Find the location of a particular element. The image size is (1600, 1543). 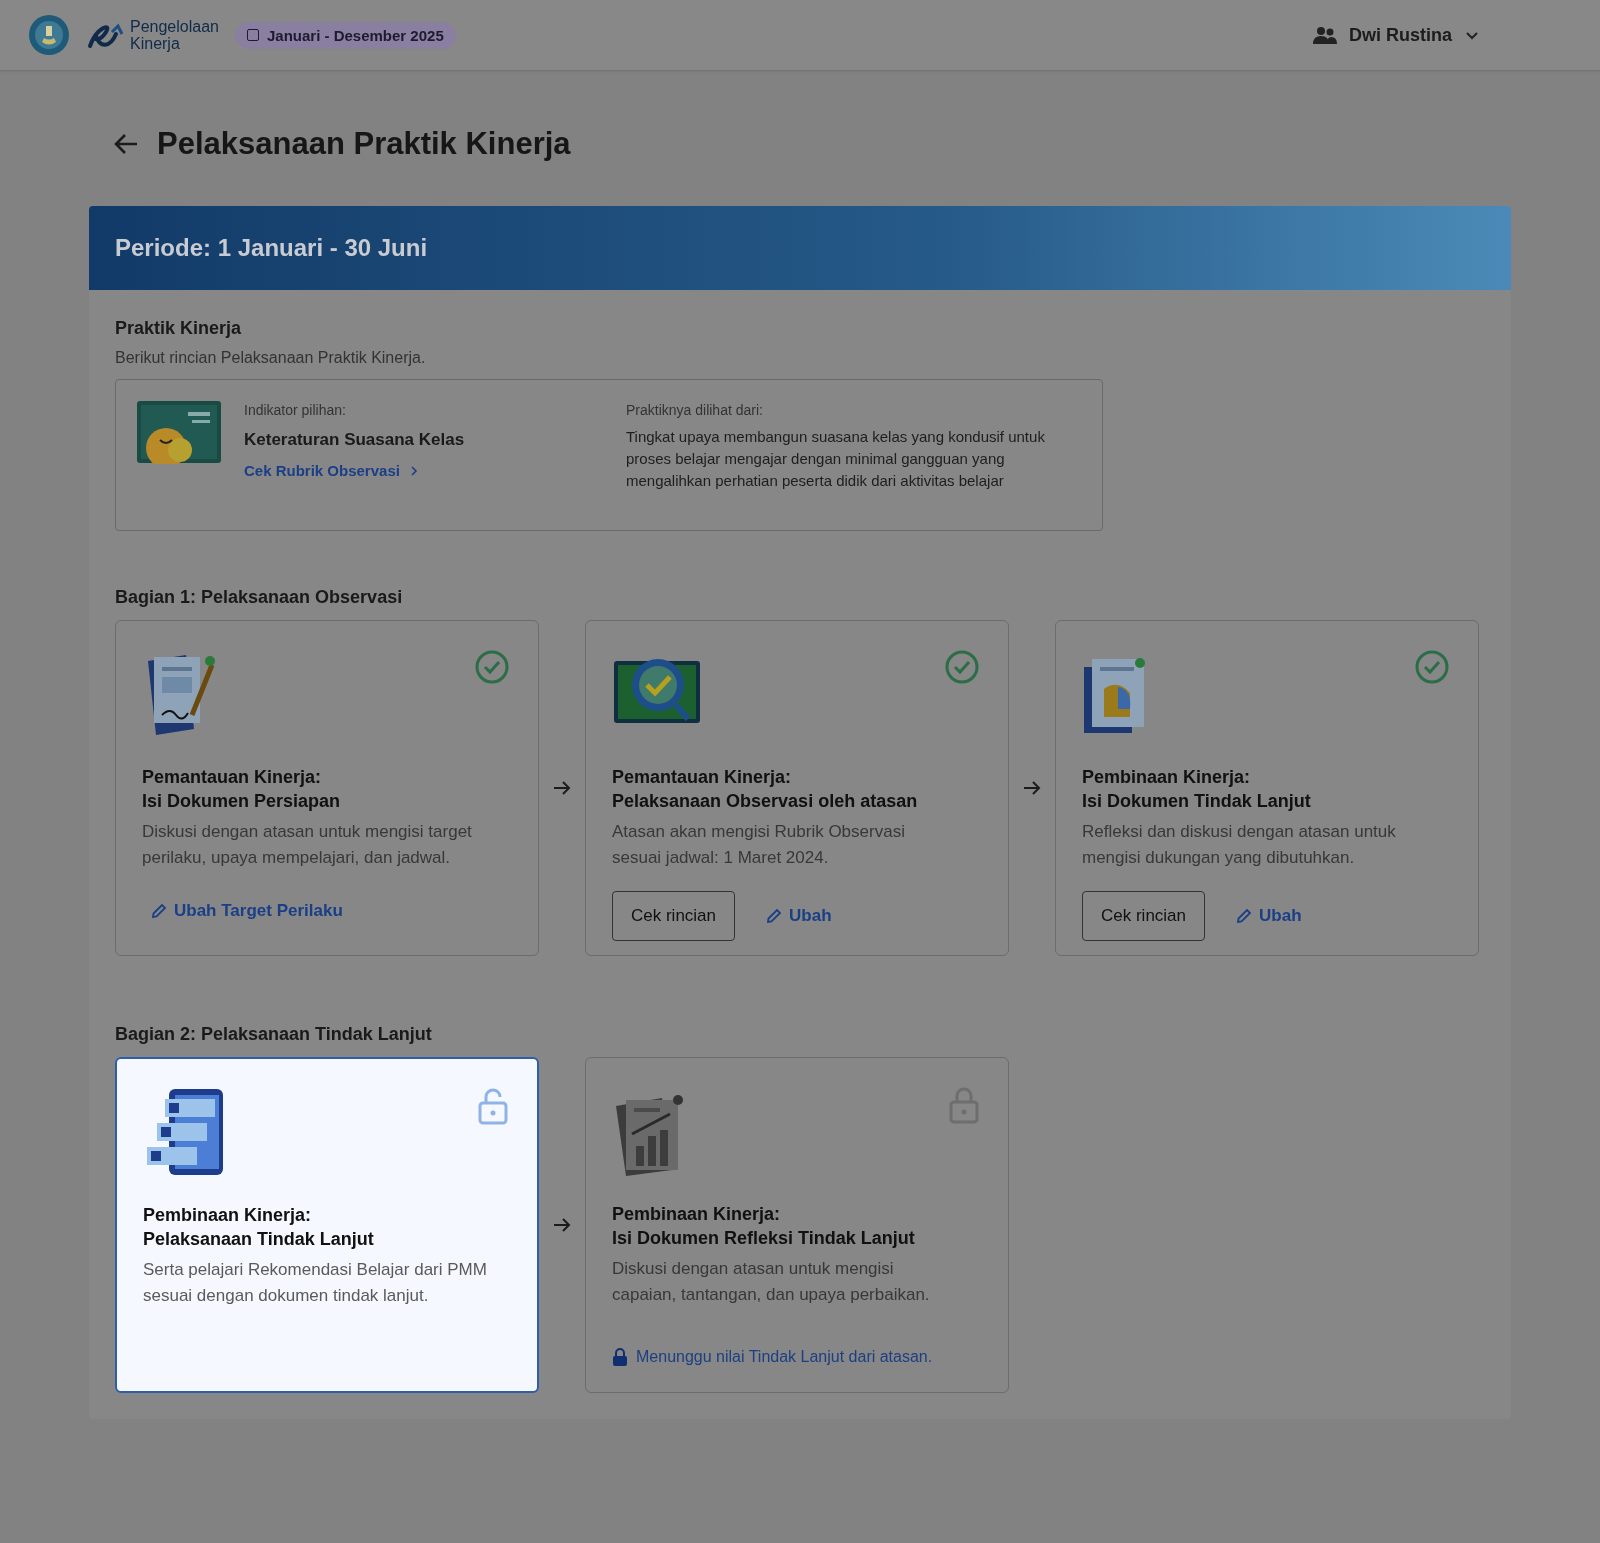

edit-link: Ubah Target Perilaku is located at coordinates (246, 911).